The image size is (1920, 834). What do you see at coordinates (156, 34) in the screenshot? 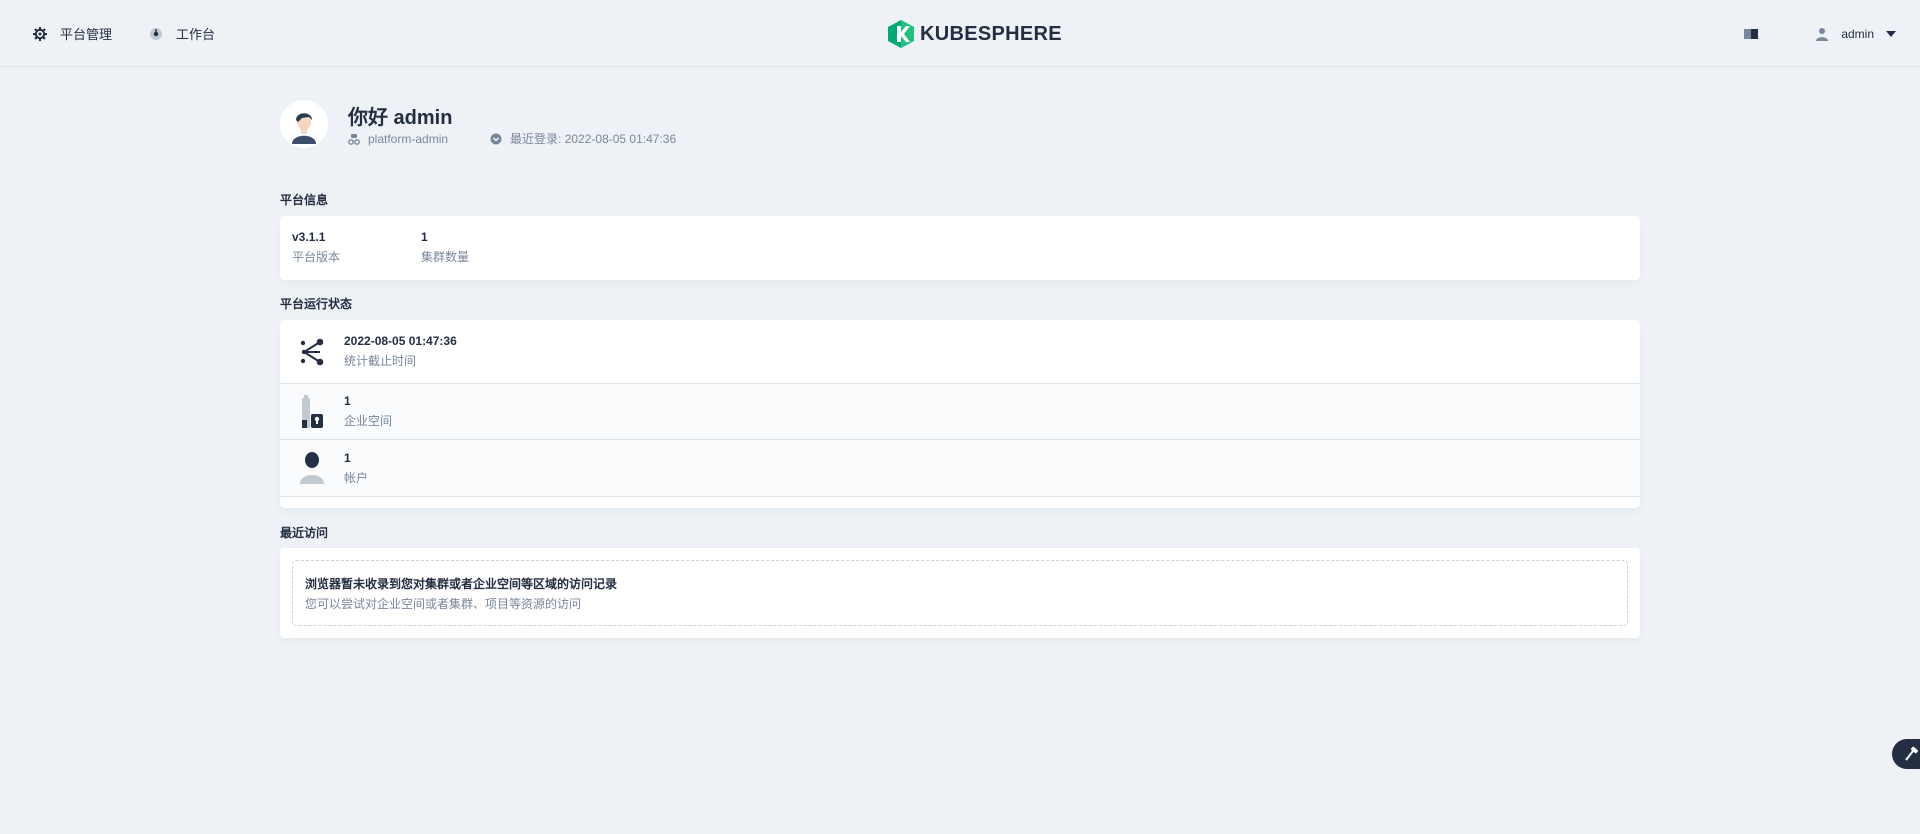
I see `workbench-icon` at bounding box center [156, 34].